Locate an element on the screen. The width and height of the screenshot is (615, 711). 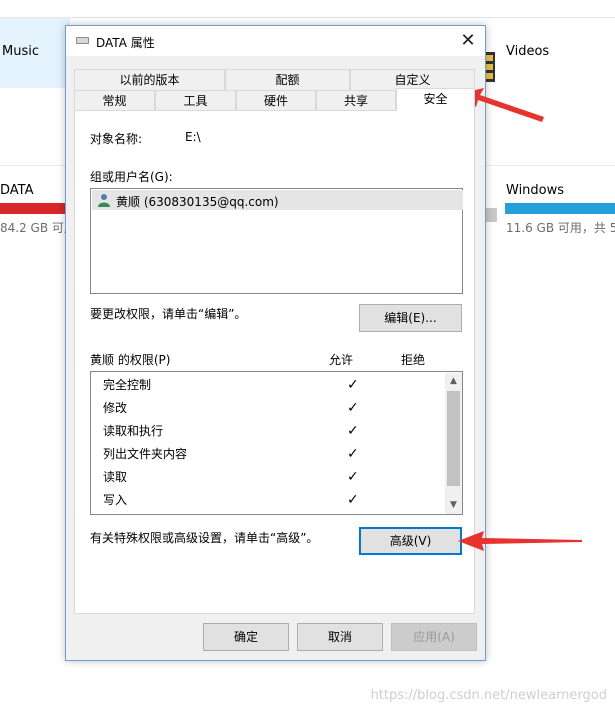
scroll-thumb is located at coordinates (453, 438).